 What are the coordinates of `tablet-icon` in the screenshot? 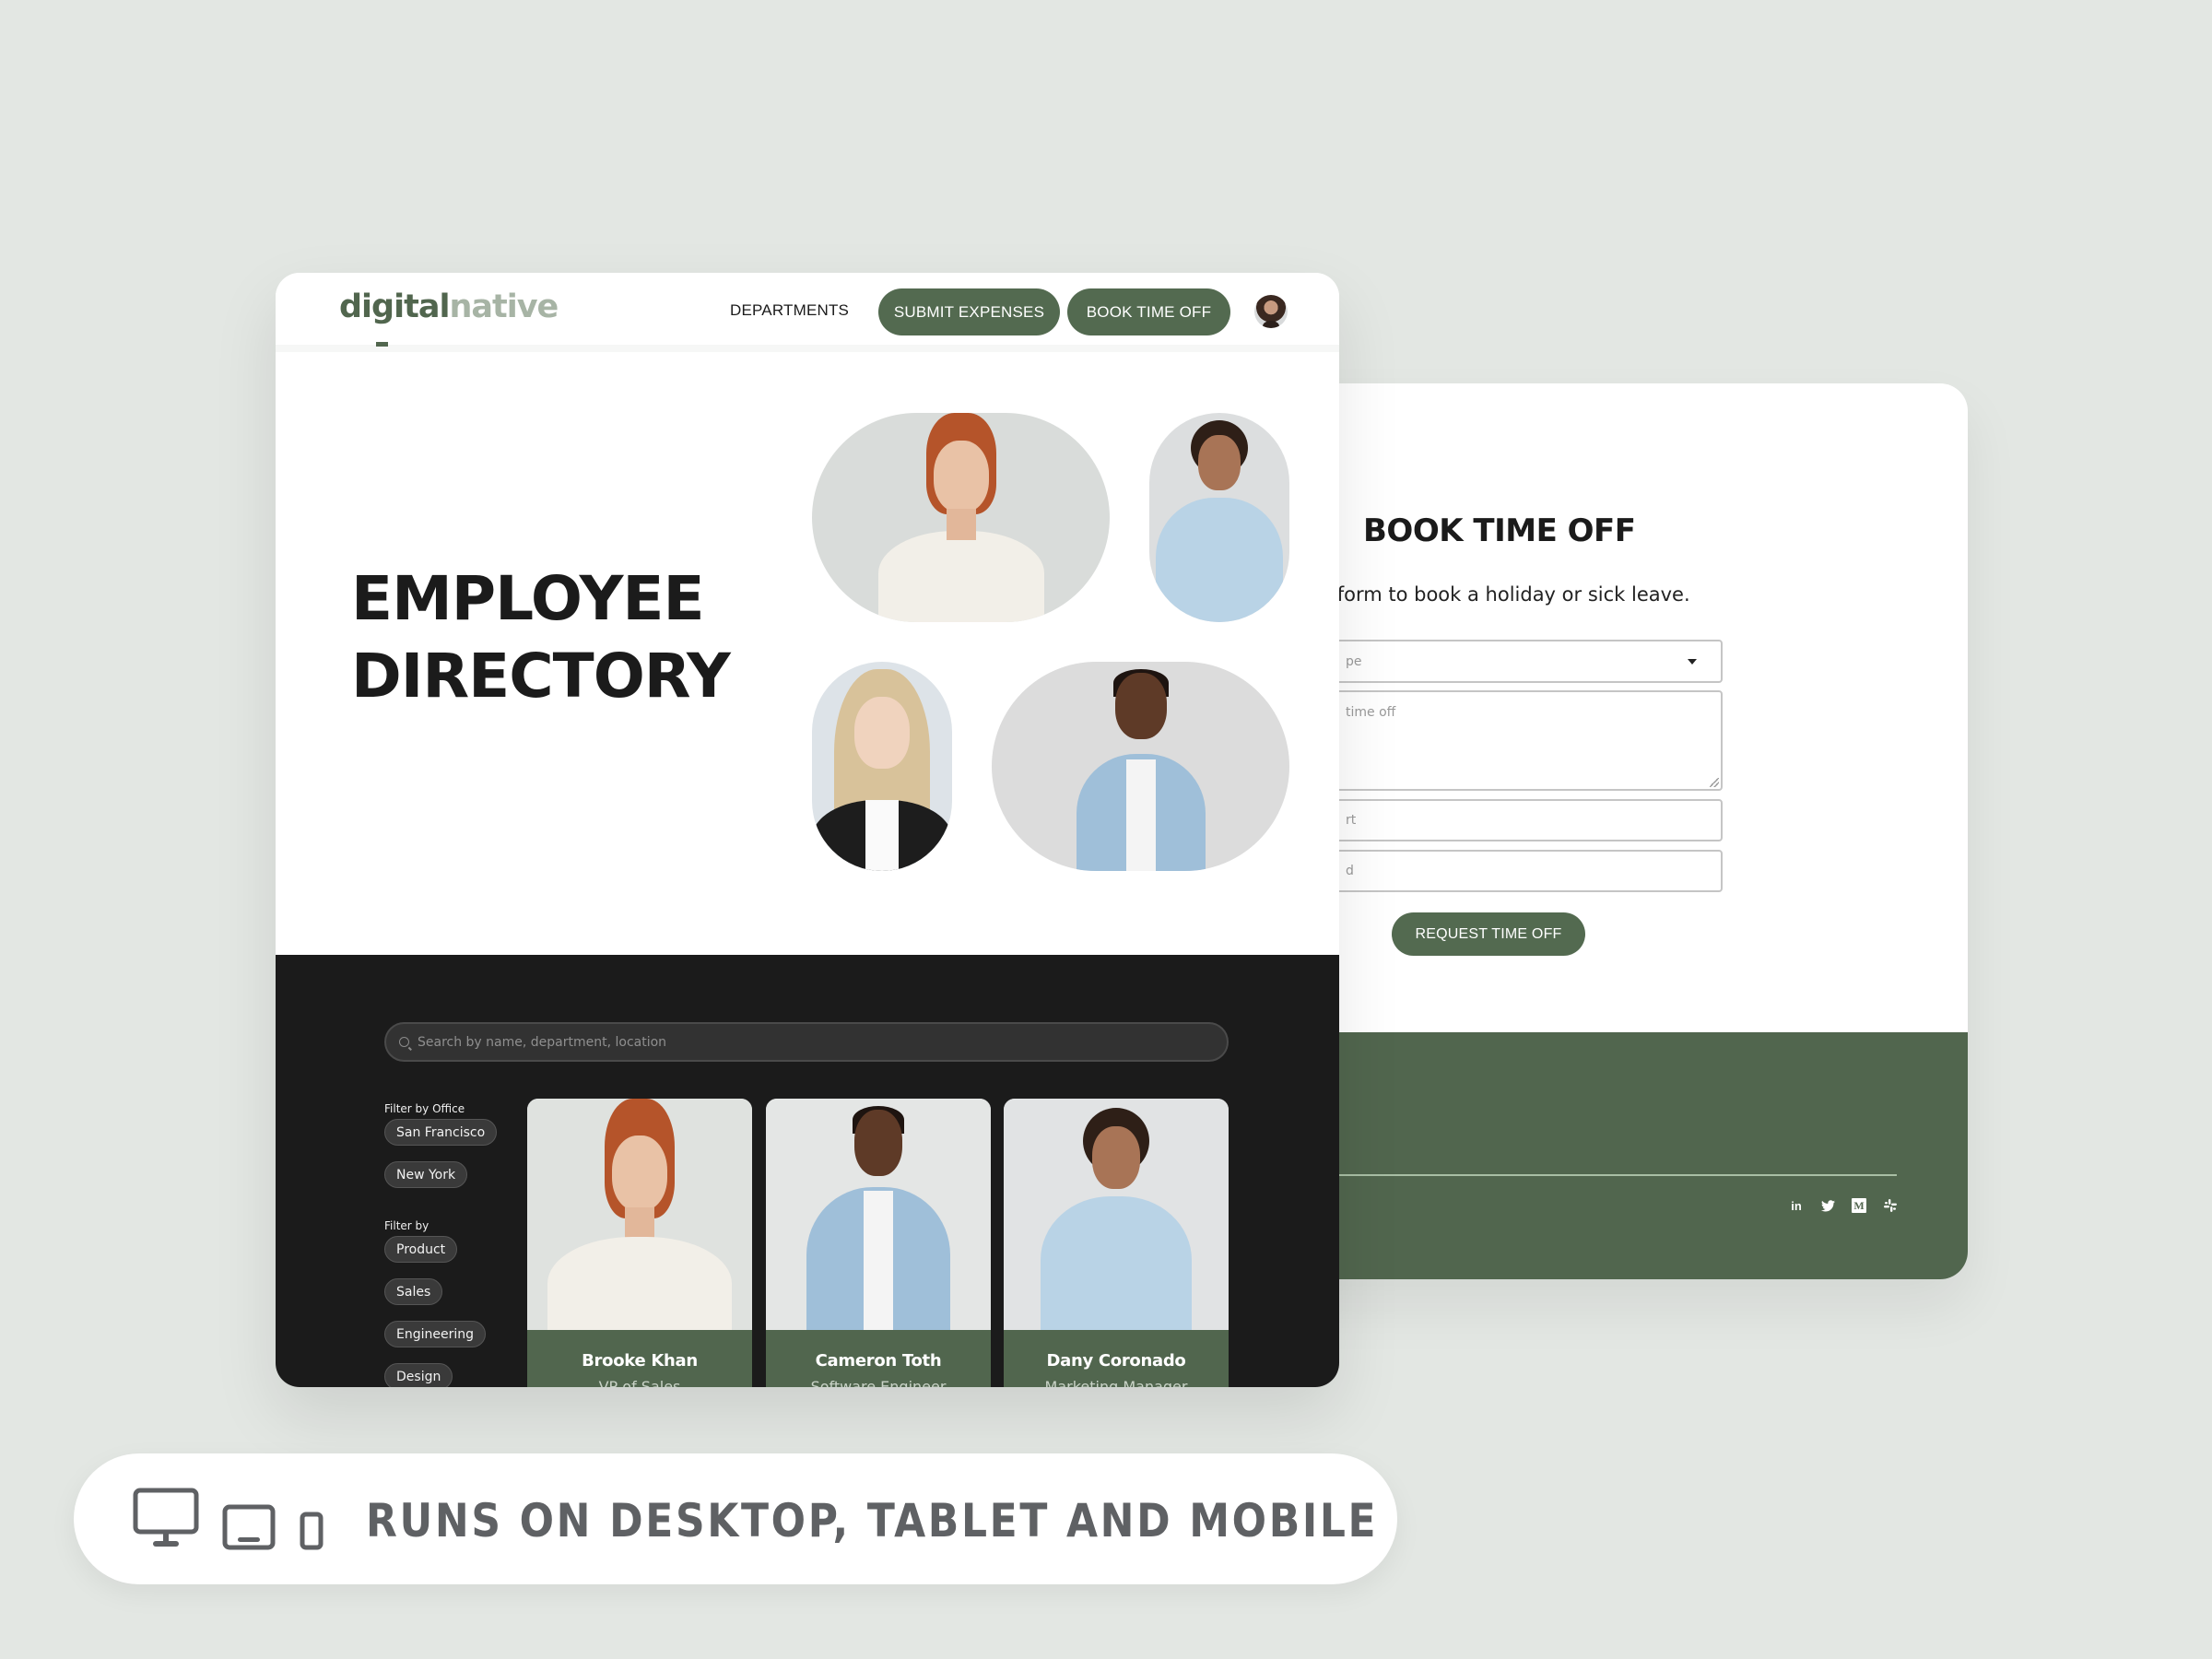 It's located at (249, 1527).